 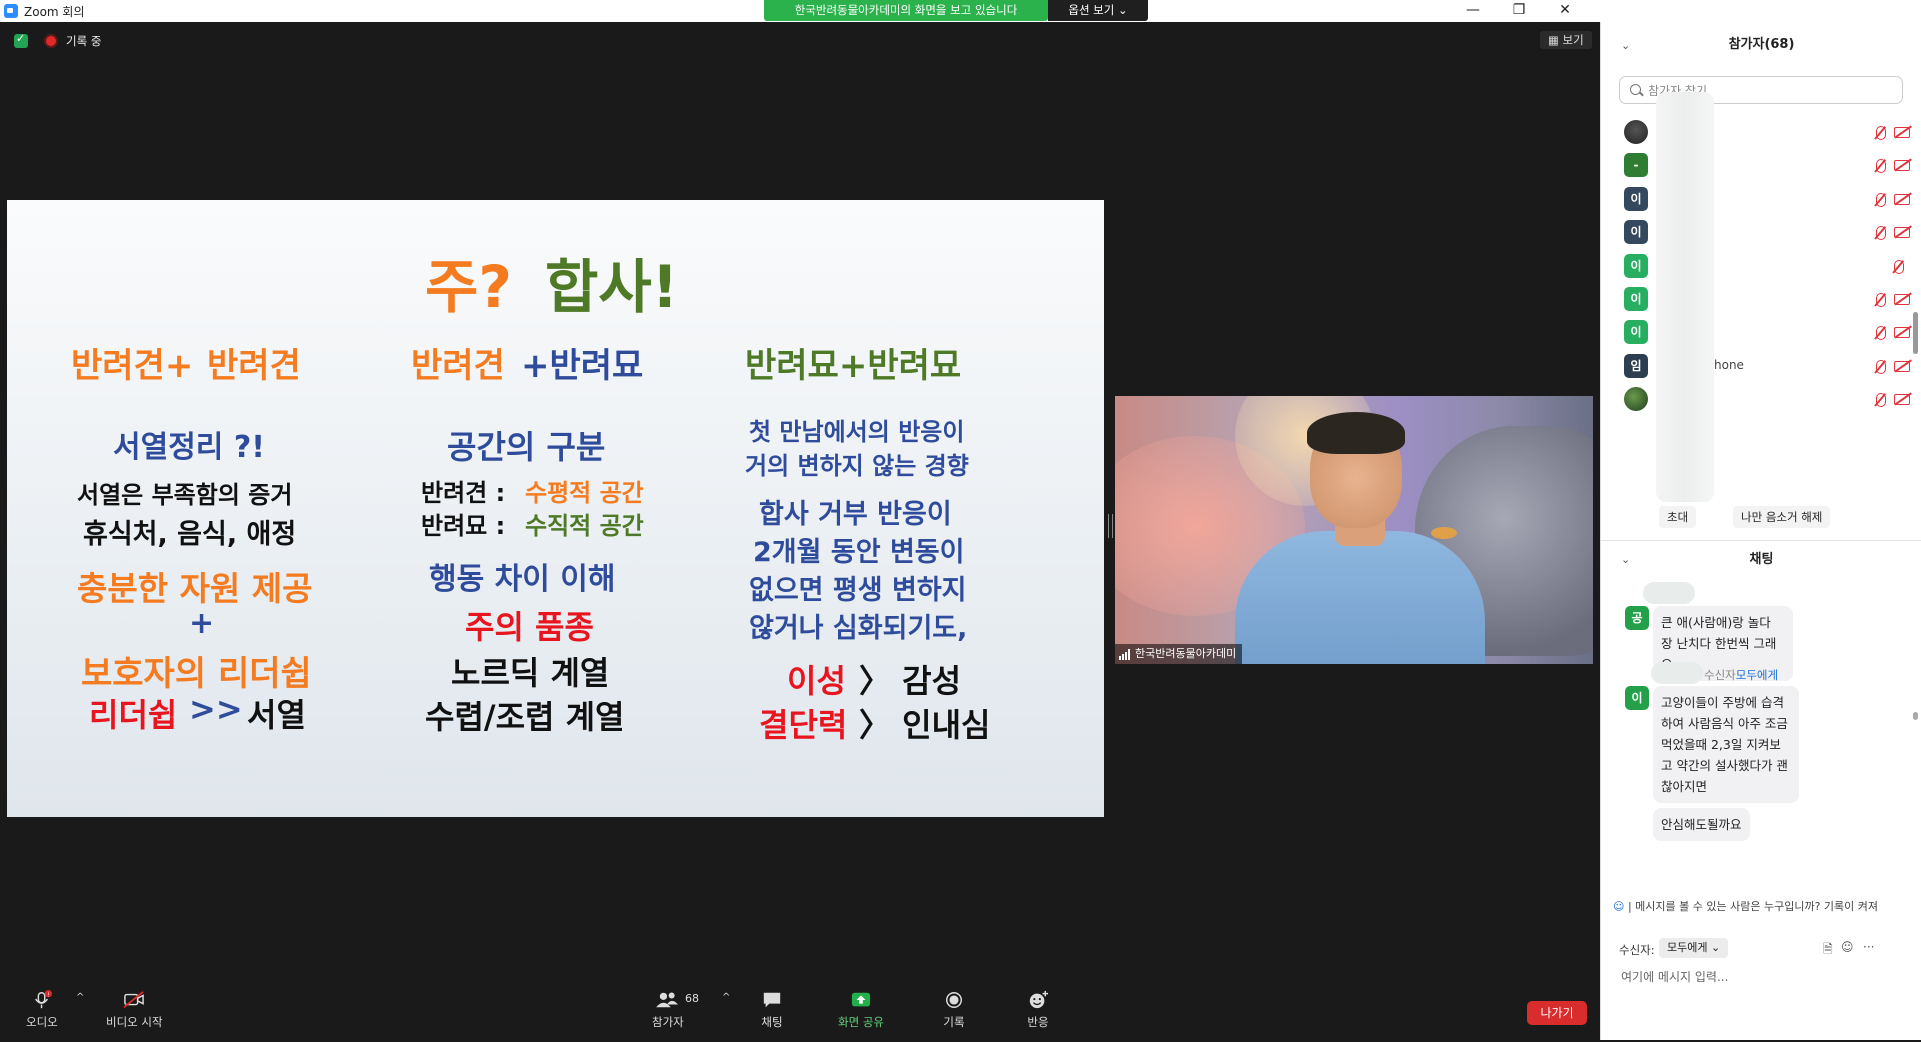 What do you see at coordinates (21, 40) in the screenshot?
I see `shield-icon` at bounding box center [21, 40].